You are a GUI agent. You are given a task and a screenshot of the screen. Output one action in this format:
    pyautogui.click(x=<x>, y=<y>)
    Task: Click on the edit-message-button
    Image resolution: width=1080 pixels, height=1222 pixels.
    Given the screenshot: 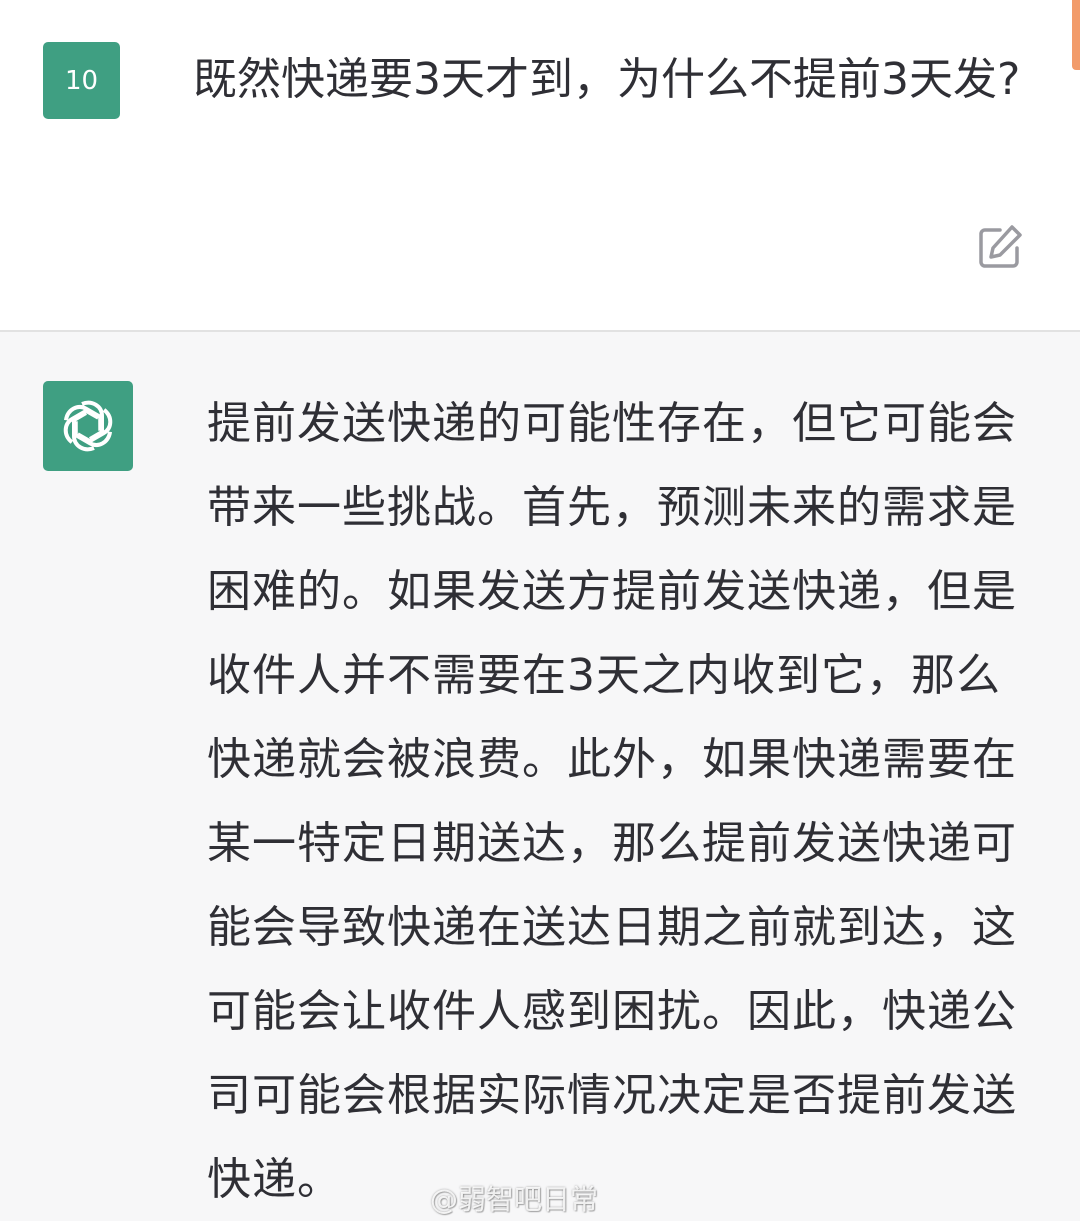 What is the action you would take?
    pyautogui.click(x=1000, y=247)
    